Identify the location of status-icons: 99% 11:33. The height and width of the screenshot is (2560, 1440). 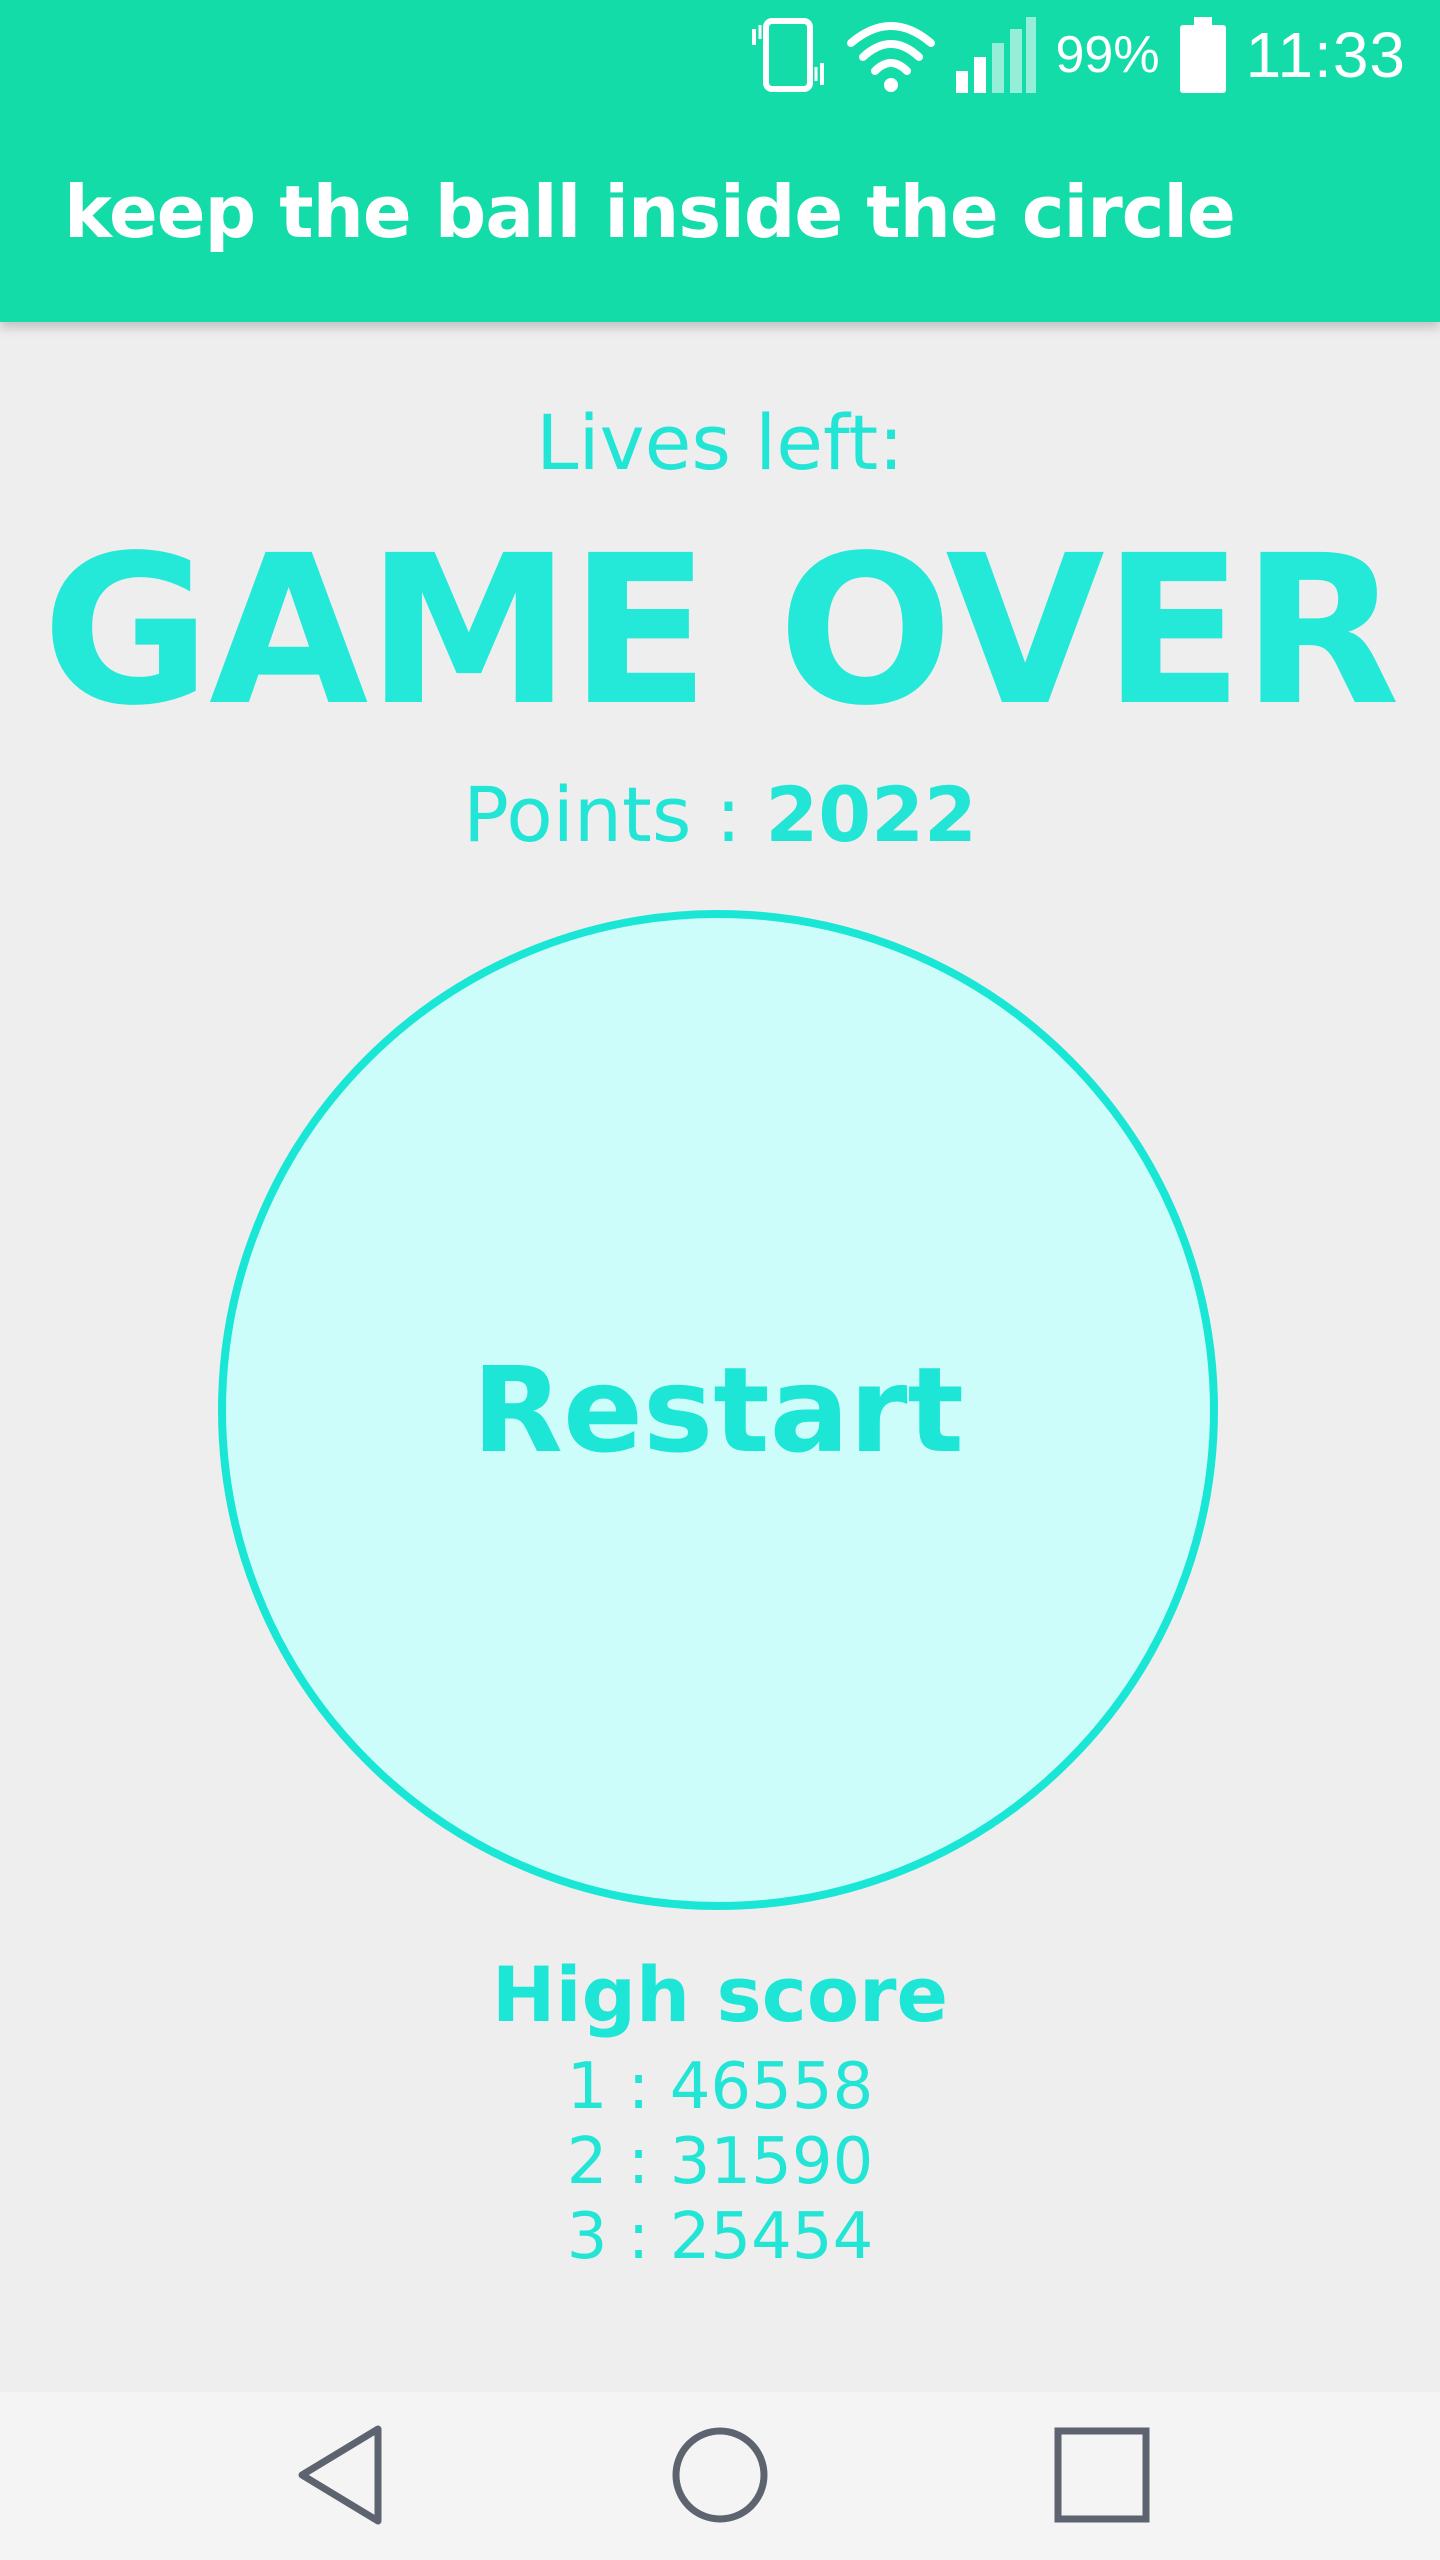
(1077, 55).